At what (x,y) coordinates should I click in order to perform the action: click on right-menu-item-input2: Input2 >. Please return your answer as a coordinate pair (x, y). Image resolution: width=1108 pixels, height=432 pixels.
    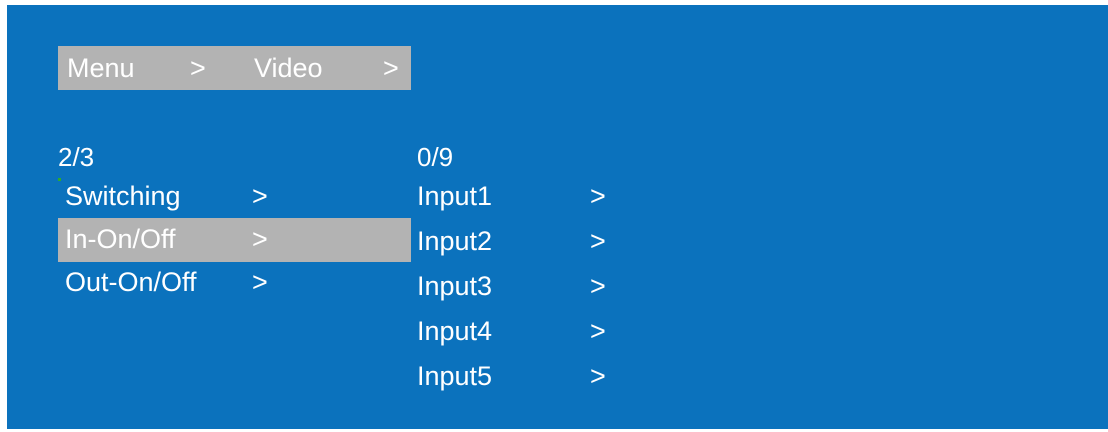
    Looking at the image, I should click on (537, 242).